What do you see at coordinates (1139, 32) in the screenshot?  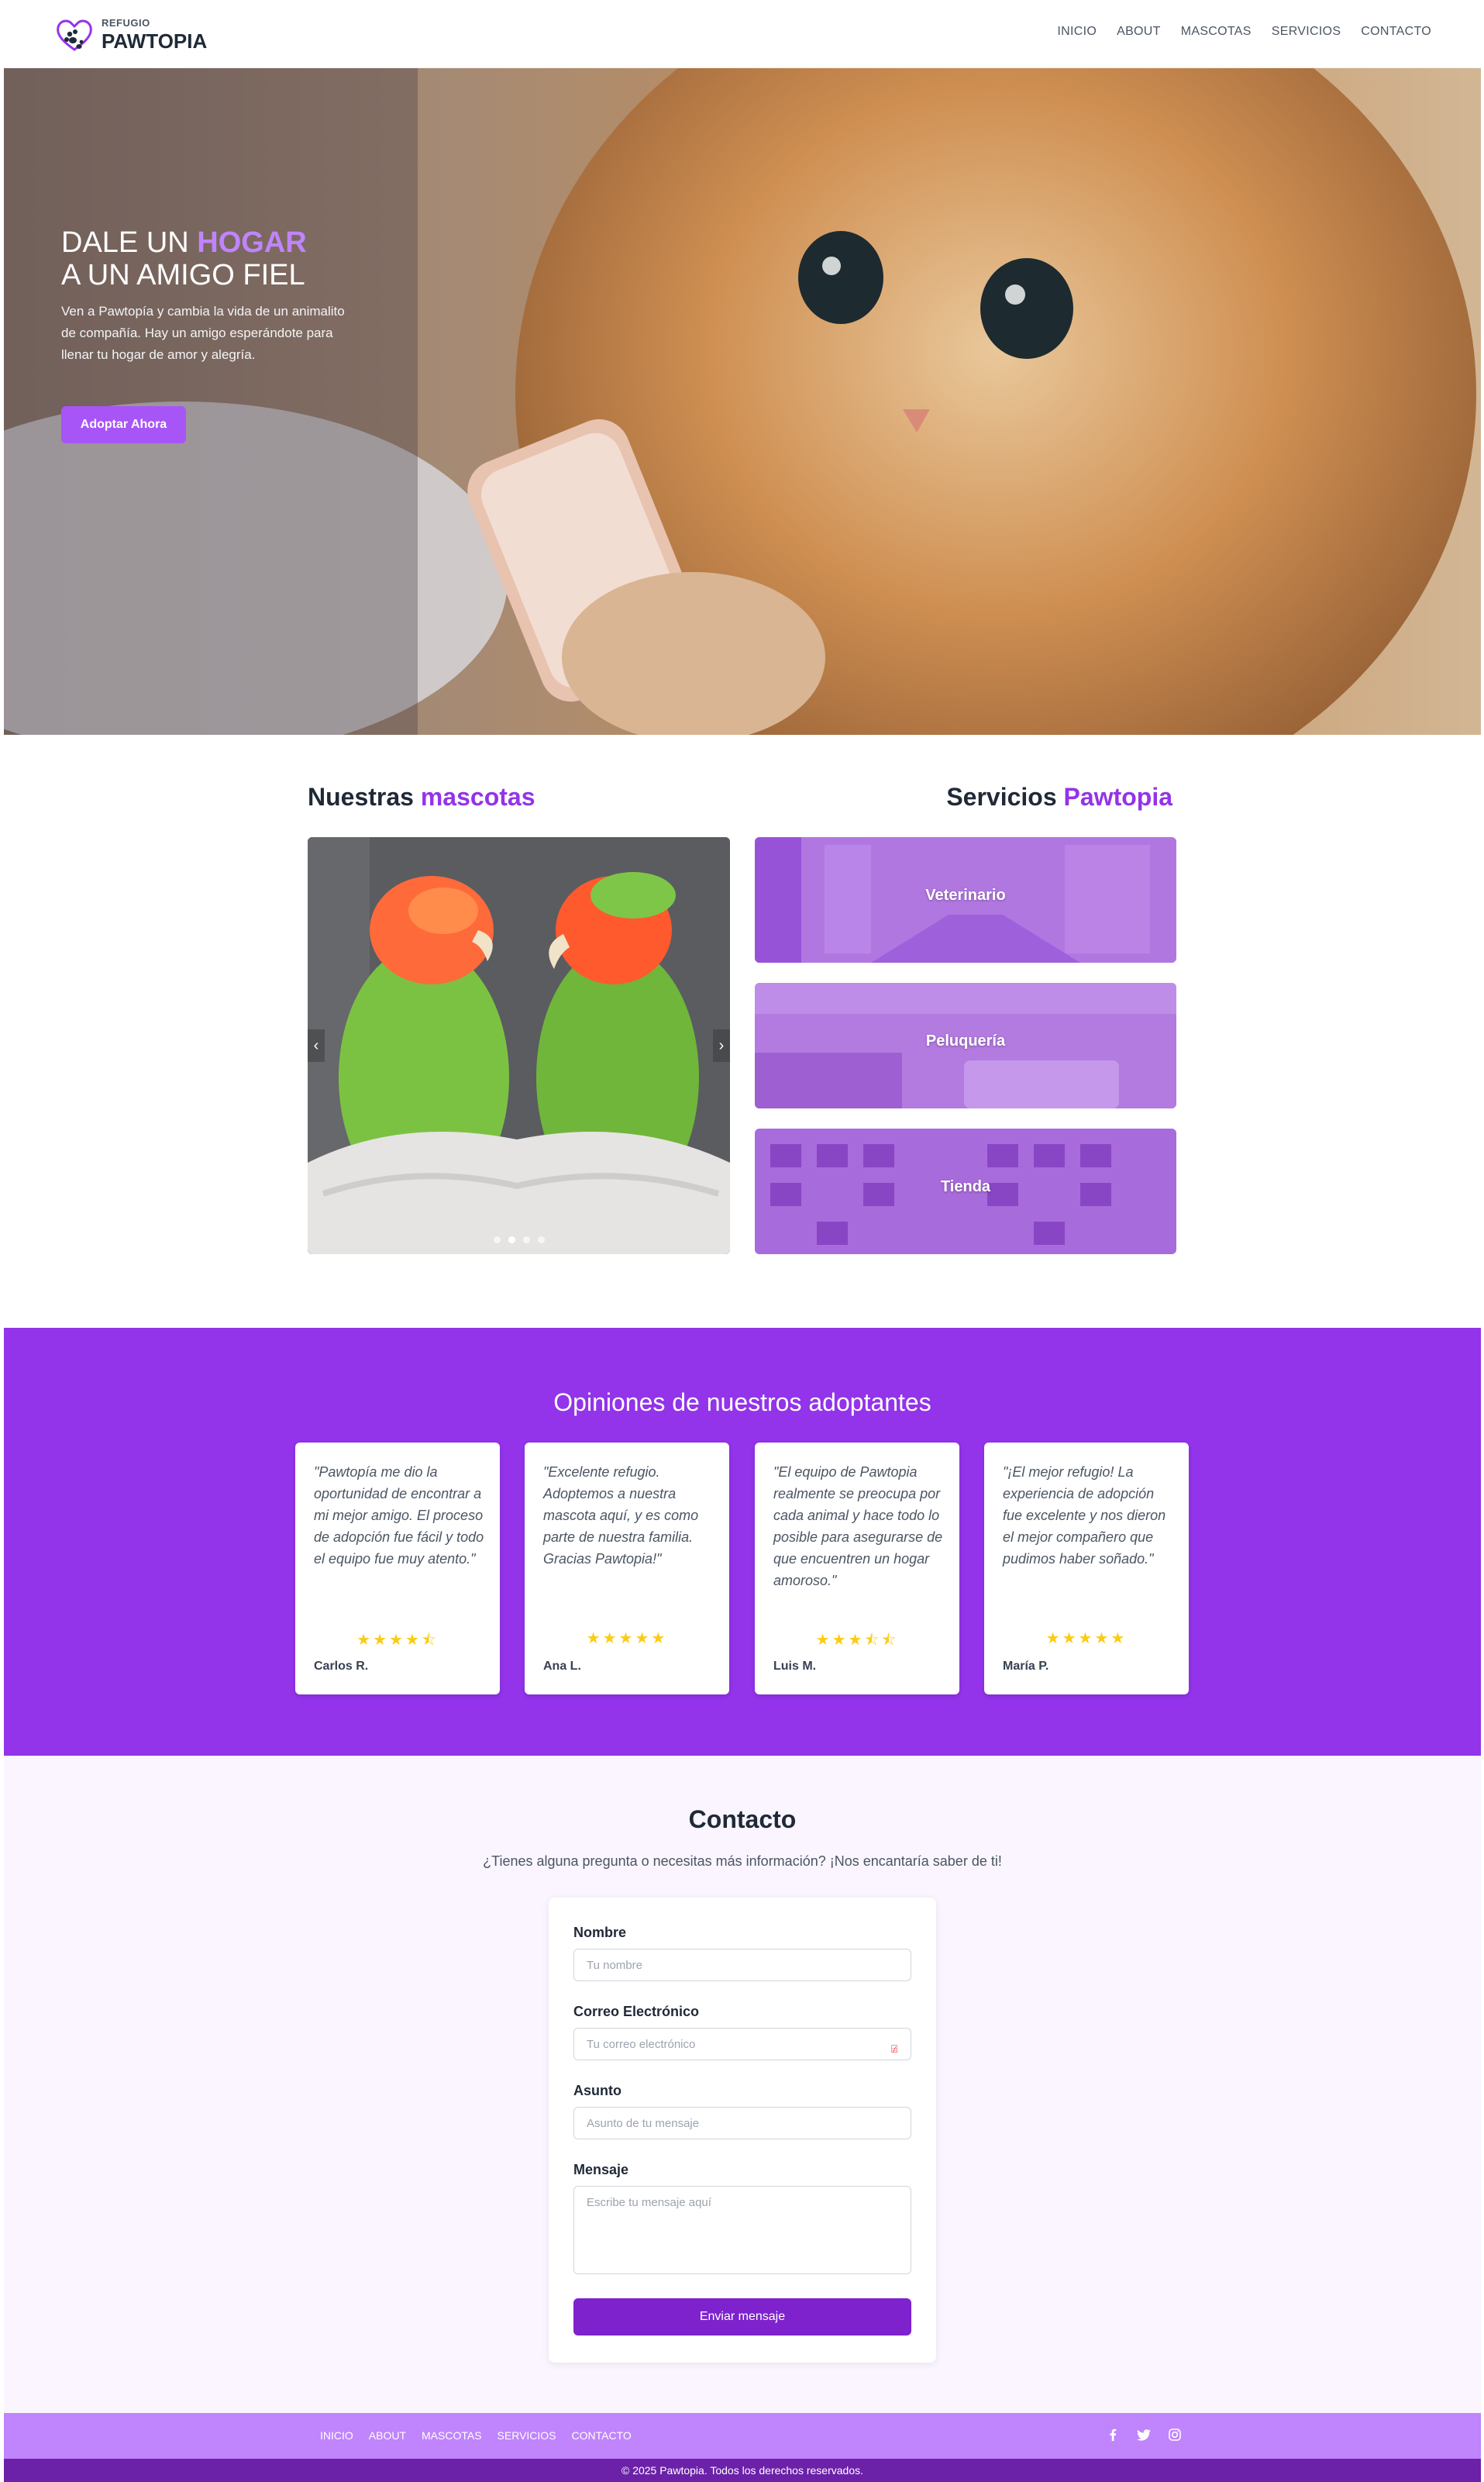 I see `nav-about: ABOUT` at bounding box center [1139, 32].